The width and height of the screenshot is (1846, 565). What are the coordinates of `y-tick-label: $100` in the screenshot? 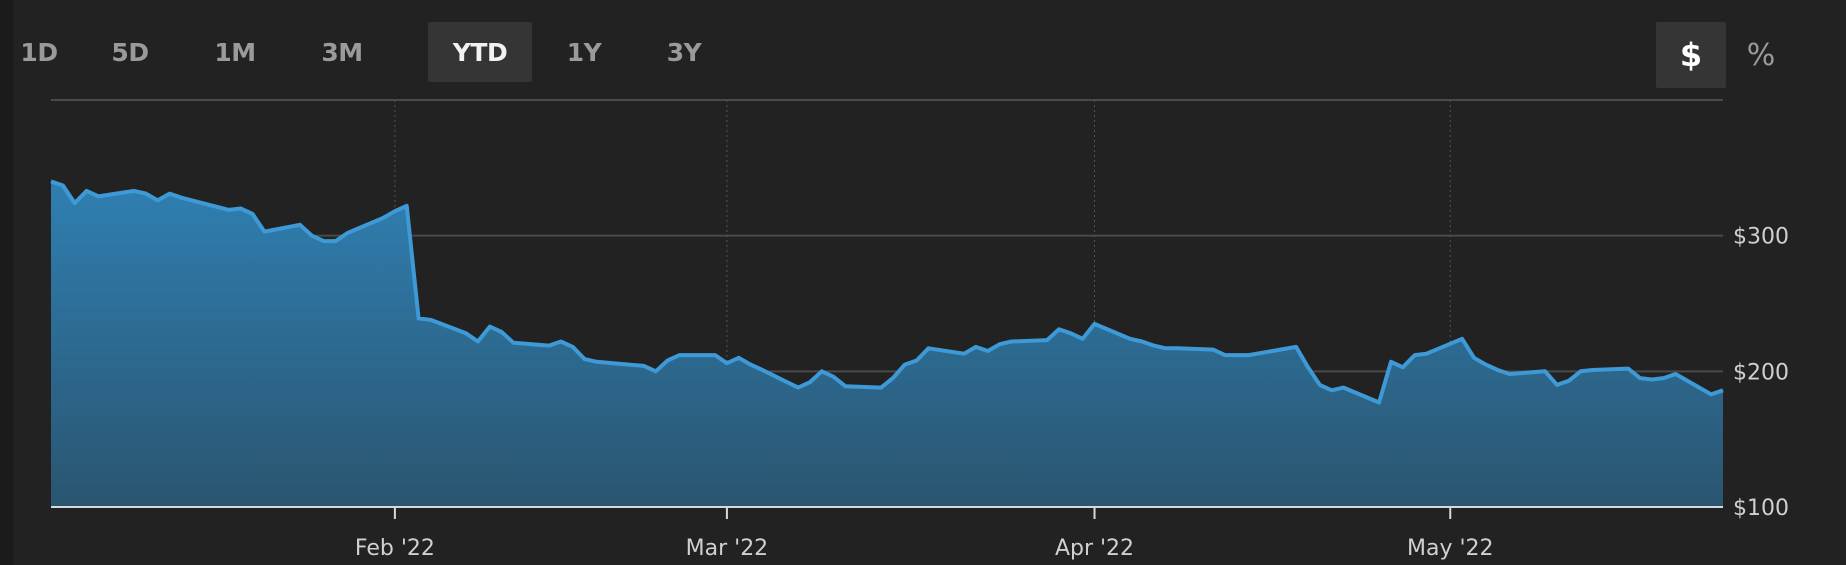 It's located at (1761, 508).